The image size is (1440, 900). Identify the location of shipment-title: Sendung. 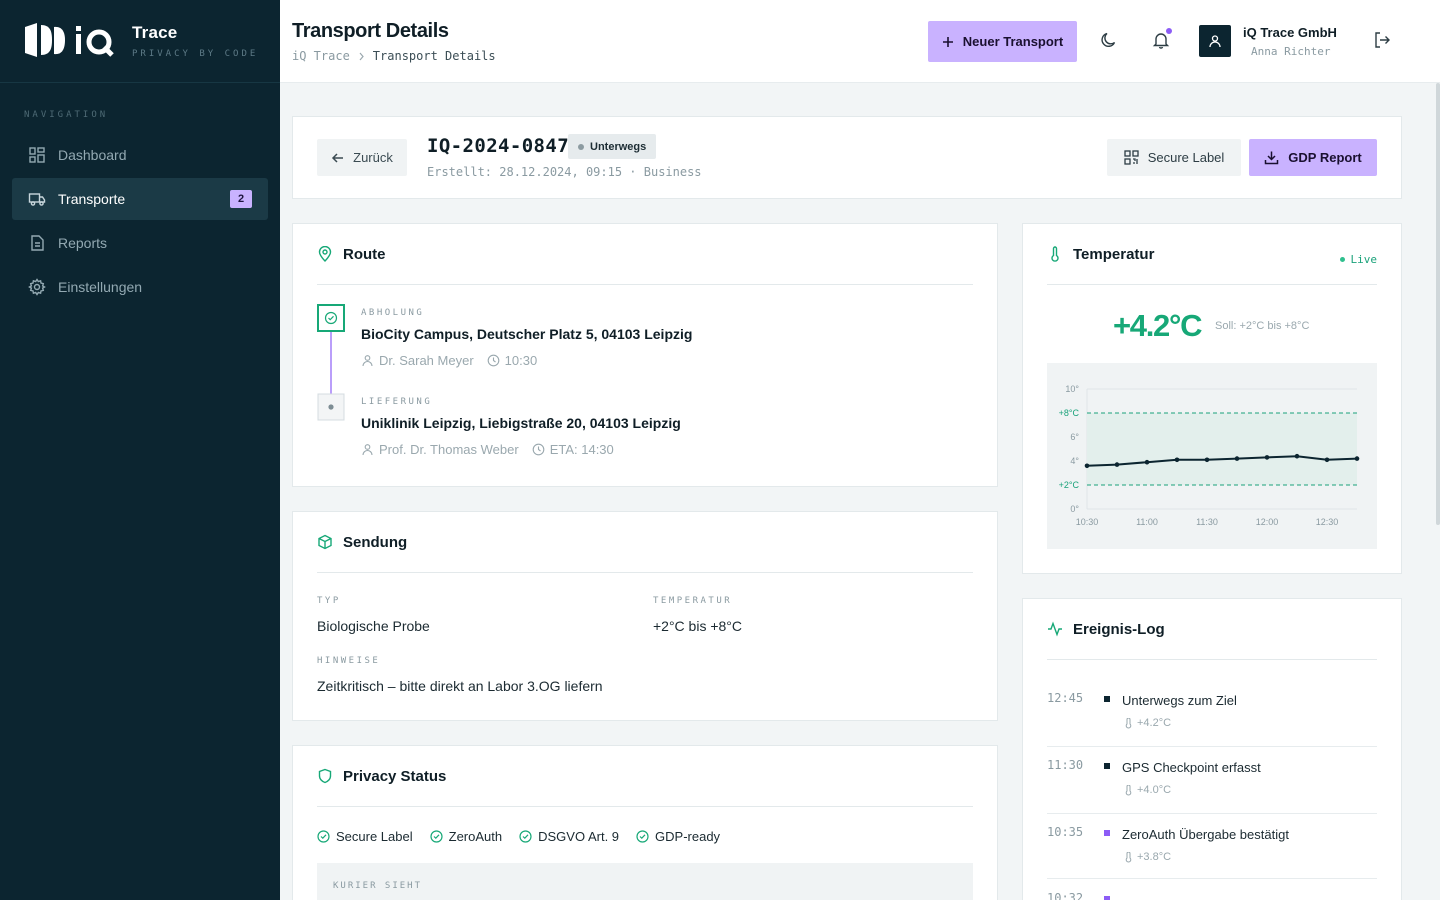
(375, 542).